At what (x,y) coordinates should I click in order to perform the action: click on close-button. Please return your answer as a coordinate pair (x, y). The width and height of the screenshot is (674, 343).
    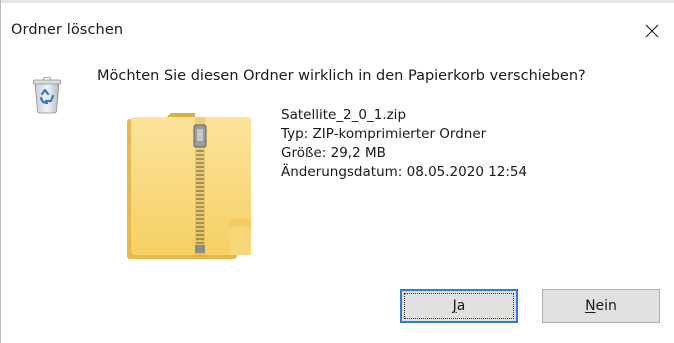
    Looking at the image, I should click on (651, 31).